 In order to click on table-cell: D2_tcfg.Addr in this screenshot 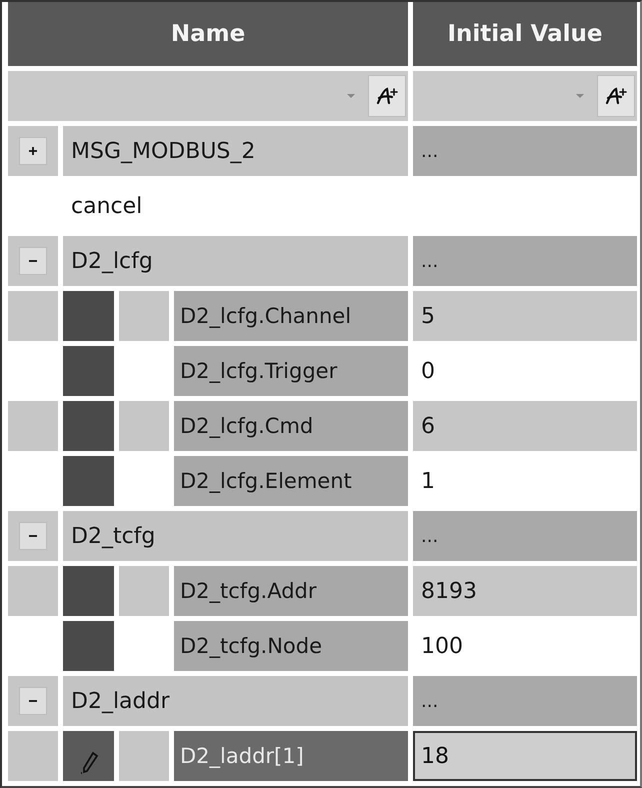, I will do `click(291, 591)`.